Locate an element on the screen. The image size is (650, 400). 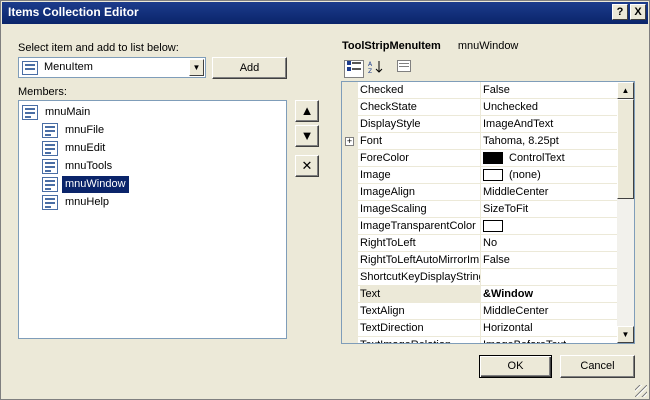
tree-node-label: mnuFile is located at coordinates (85, 130).